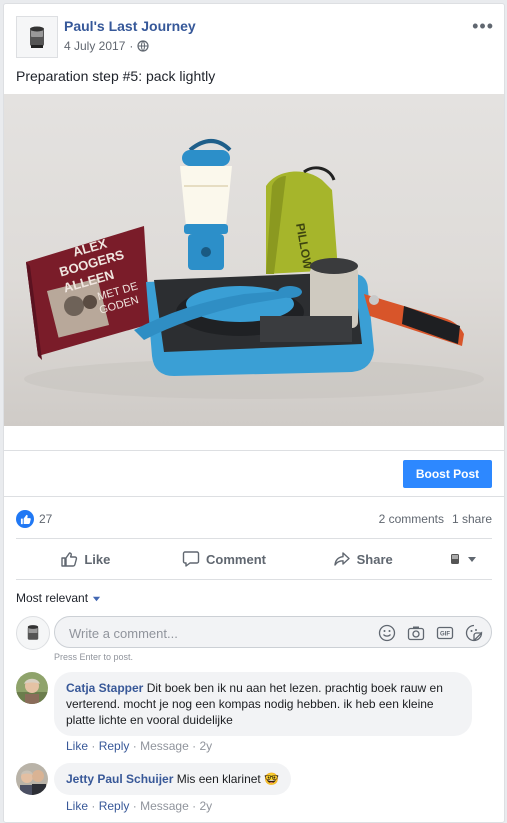 This screenshot has width=507, height=823. I want to click on shares-count-link: 1 share, so click(472, 519).